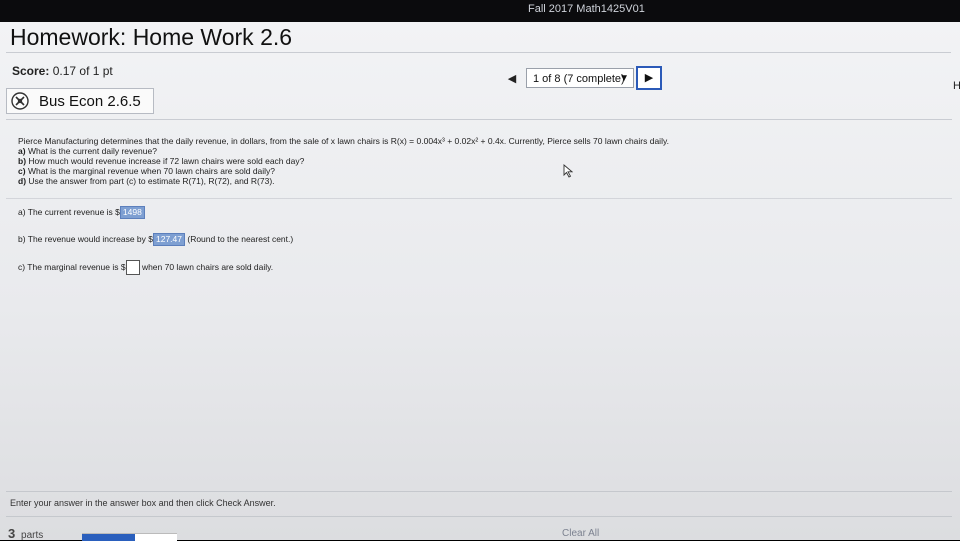  Describe the element at coordinates (207, 266) in the screenshot. I see `answer-c-suffix: when 70 lawn chairs are sold daily.` at that location.